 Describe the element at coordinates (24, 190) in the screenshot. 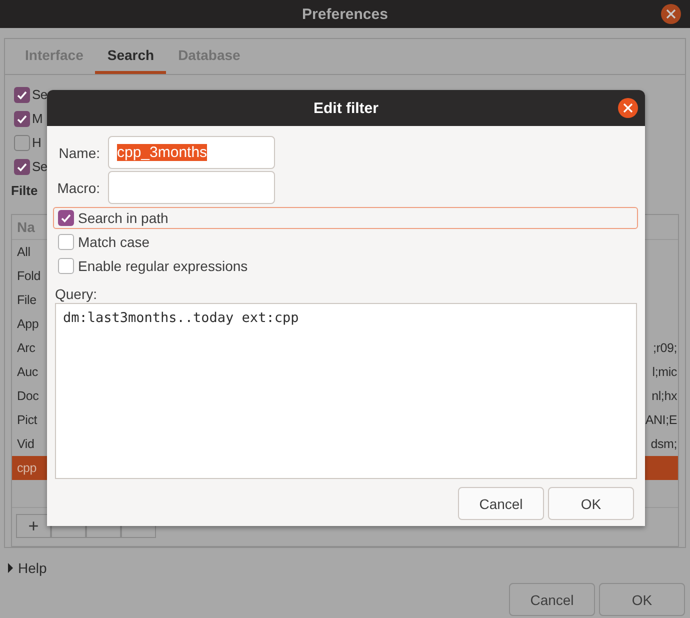

I see `section-label: Filte` at that location.